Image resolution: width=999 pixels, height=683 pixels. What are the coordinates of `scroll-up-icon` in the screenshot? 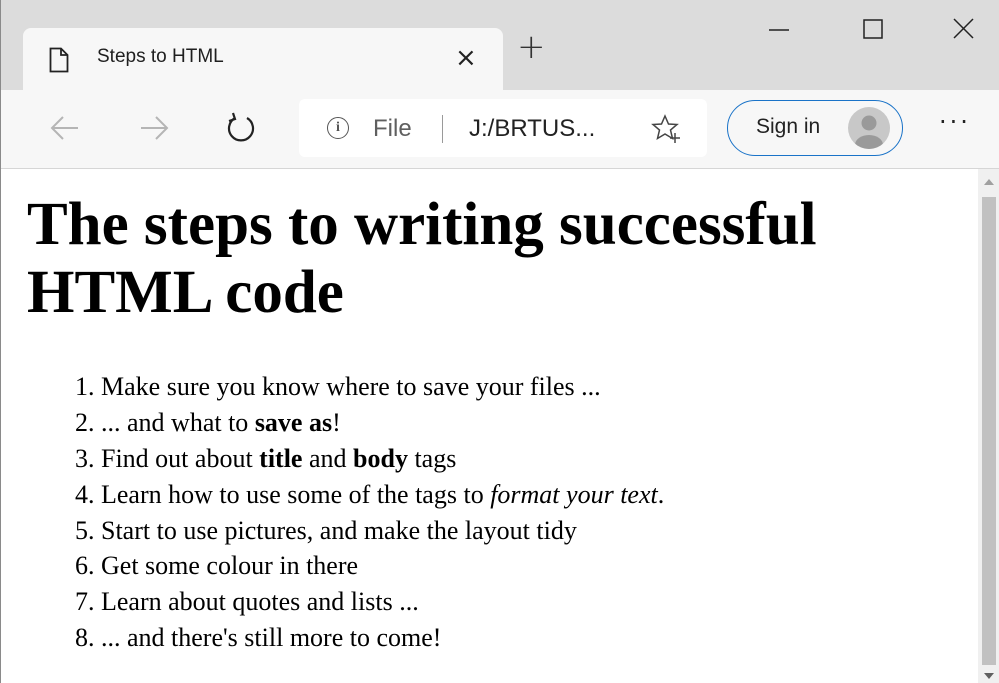 It's located at (989, 182).